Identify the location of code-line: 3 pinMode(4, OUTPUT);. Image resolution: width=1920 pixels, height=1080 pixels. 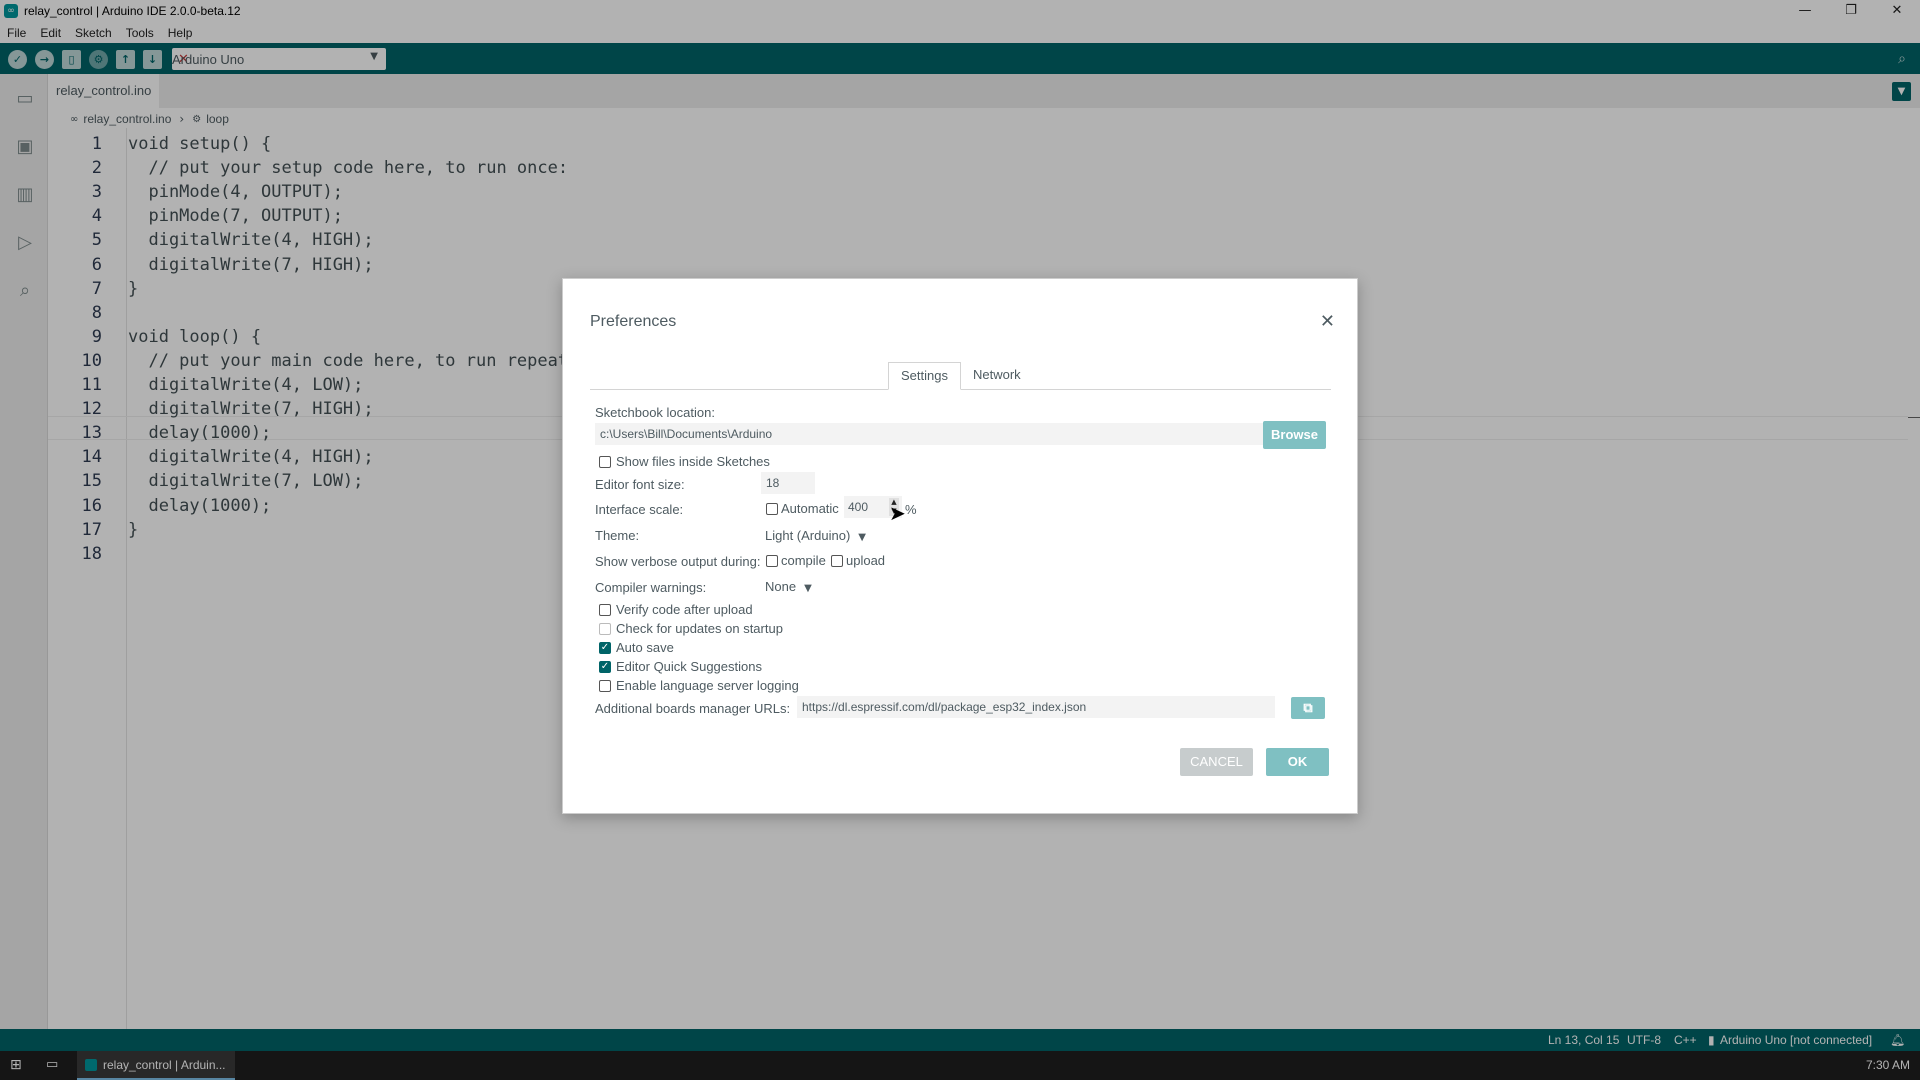
(195, 192).